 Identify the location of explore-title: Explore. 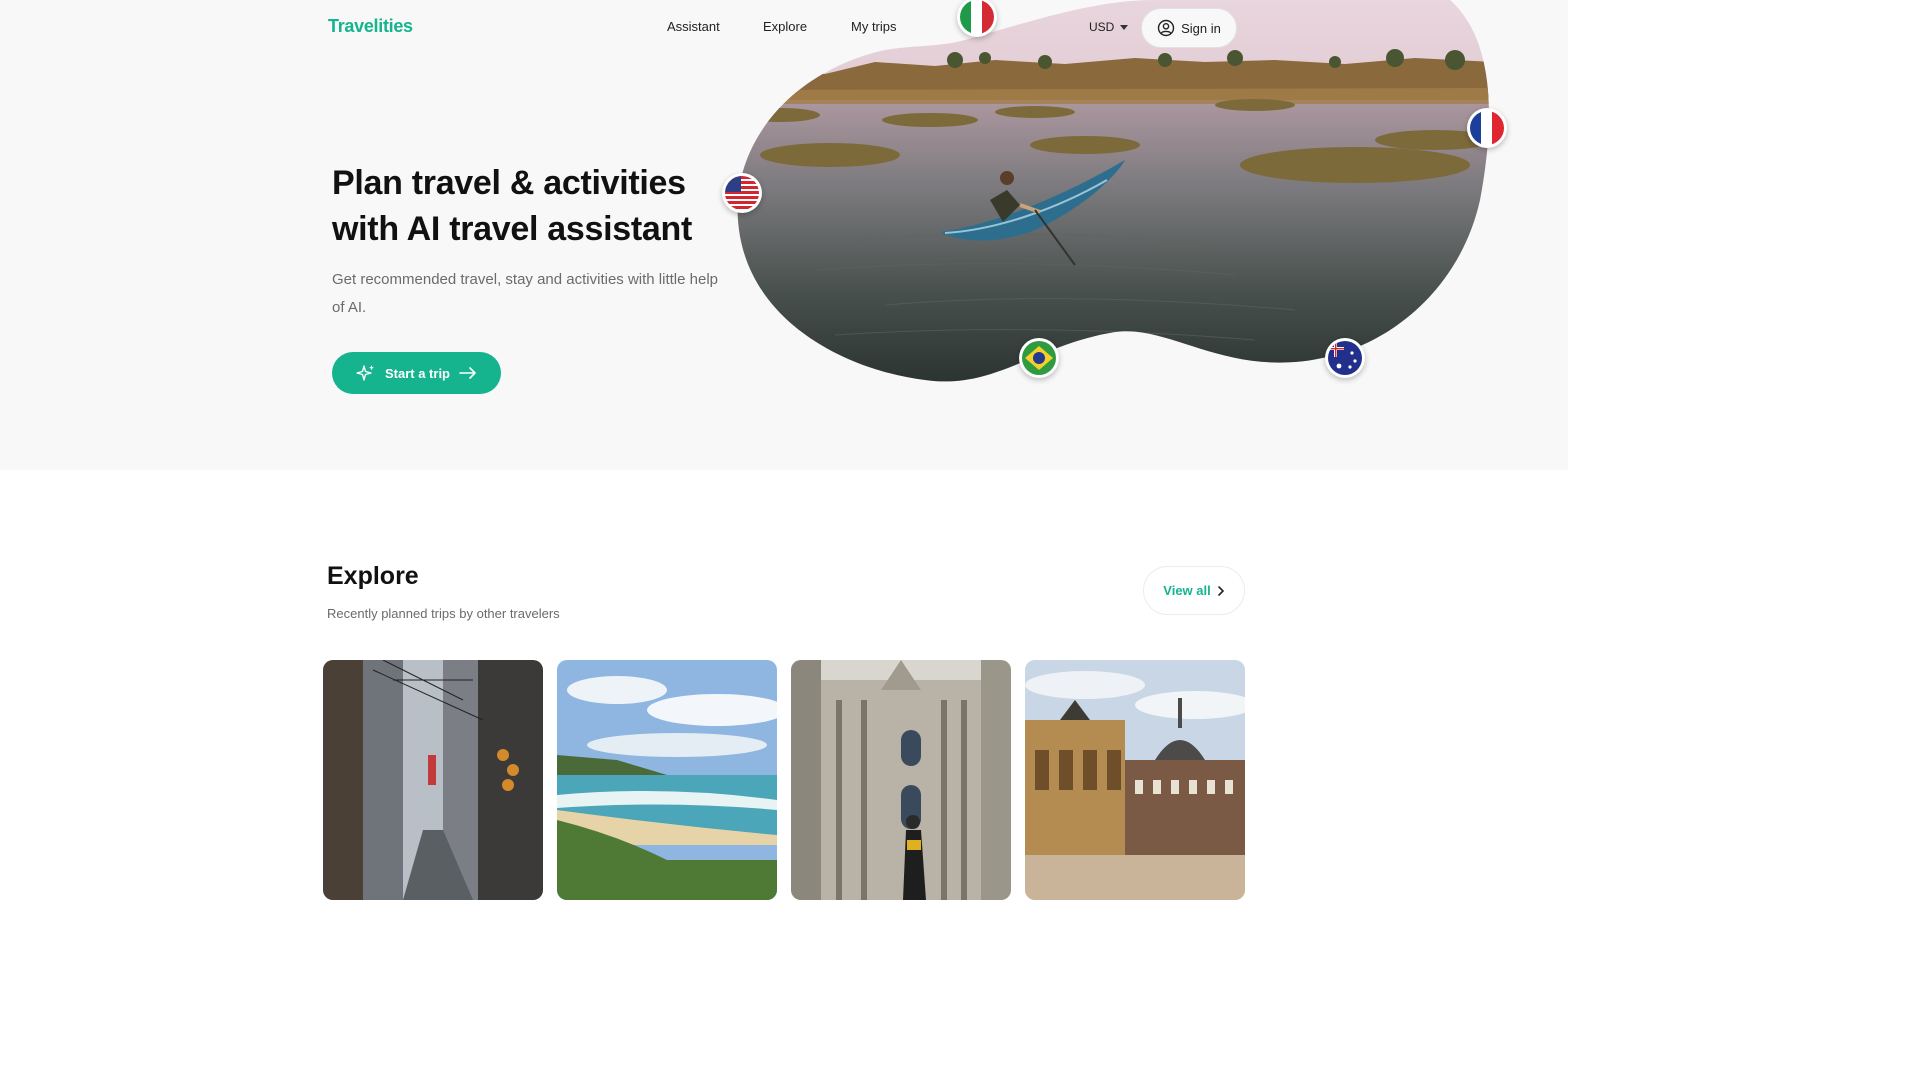
(373, 576).